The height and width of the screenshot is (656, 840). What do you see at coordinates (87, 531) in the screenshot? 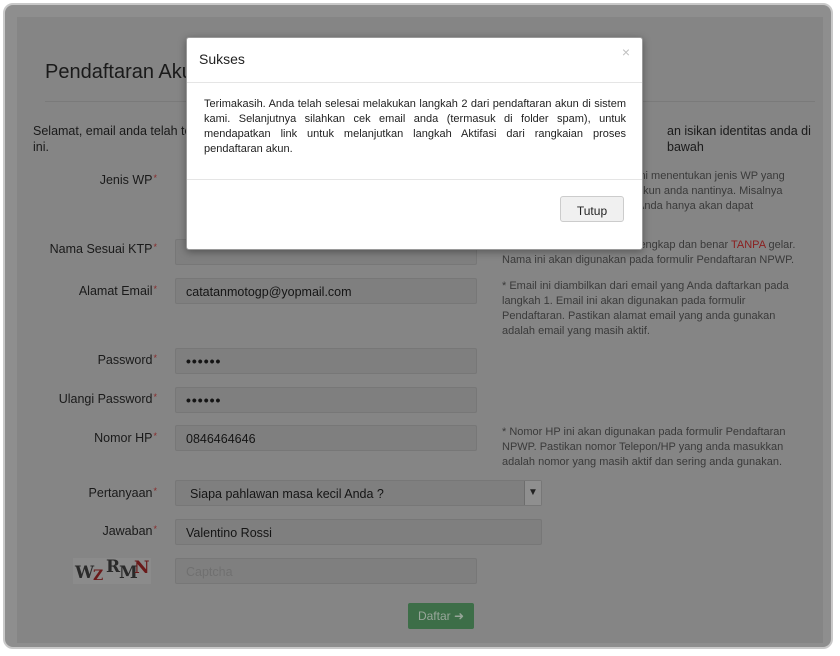
I see `label-jawaban: Jawaban*` at bounding box center [87, 531].